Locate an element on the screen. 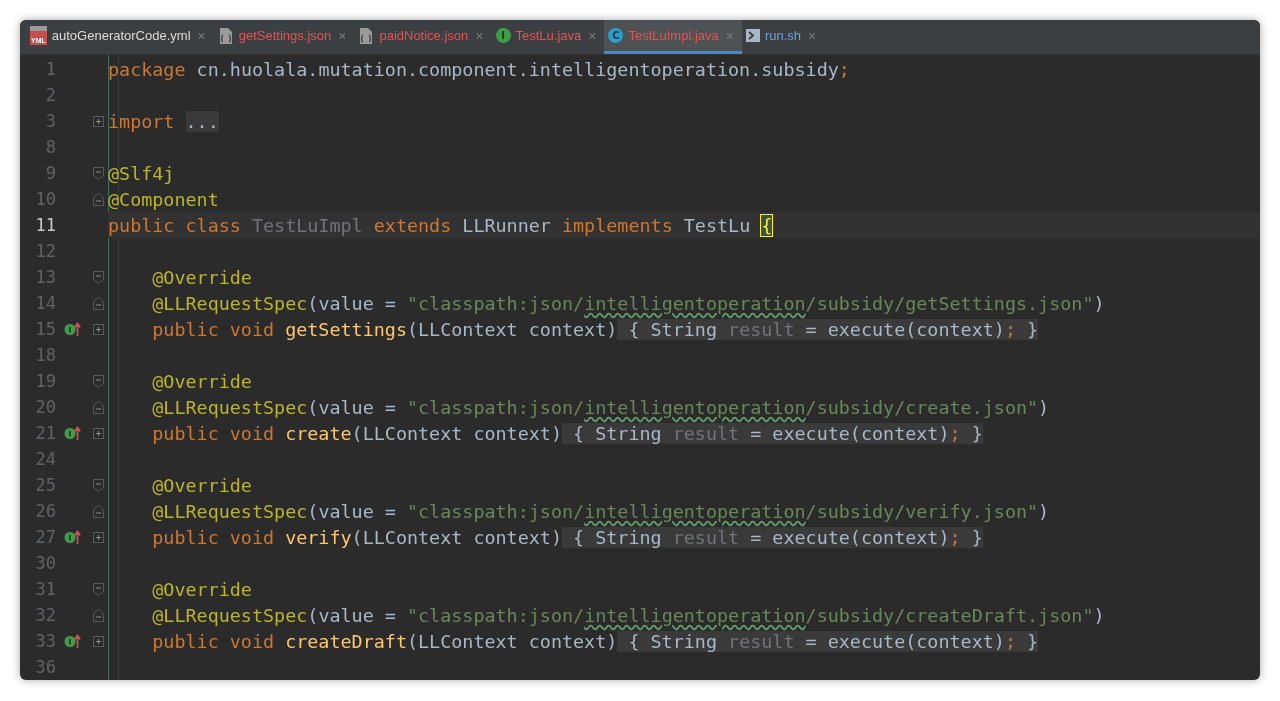 The width and height of the screenshot is (1280, 701). code-text: cn.huolala.mutation.component.intelligentoperation.subsidy is located at coordinates (517, 69).